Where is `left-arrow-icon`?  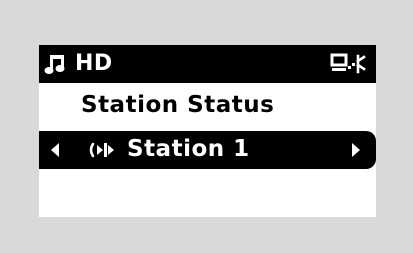 left-arrow-icon is located at coordinates (55, 150).